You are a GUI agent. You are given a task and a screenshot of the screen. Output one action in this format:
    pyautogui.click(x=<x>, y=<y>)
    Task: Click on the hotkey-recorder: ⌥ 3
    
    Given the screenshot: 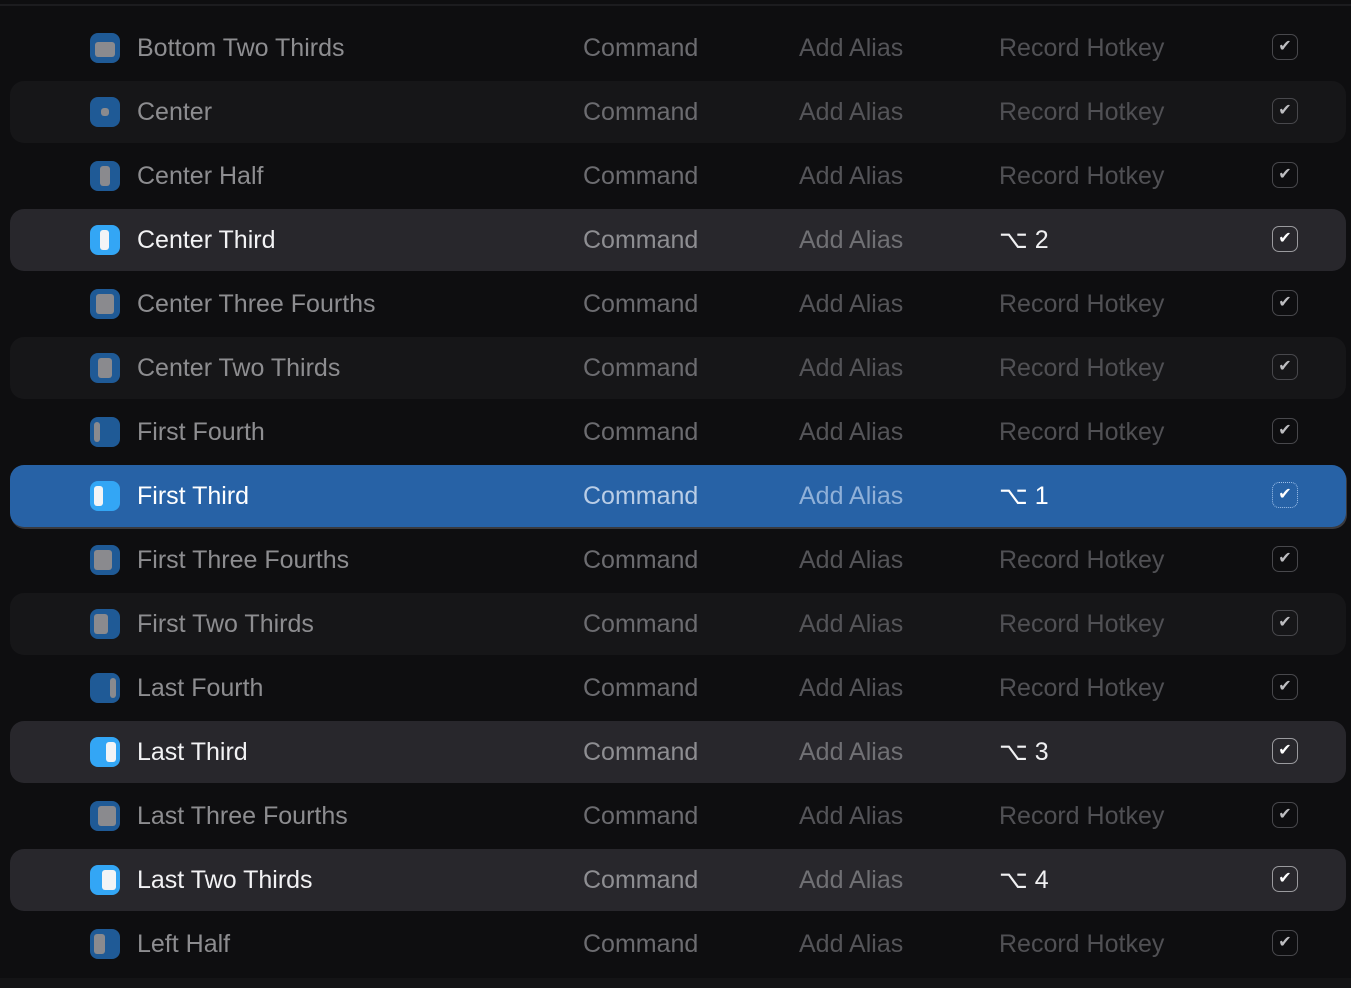 What is the action you would take?
    pyautogui.click(x=1024, y=752)
    